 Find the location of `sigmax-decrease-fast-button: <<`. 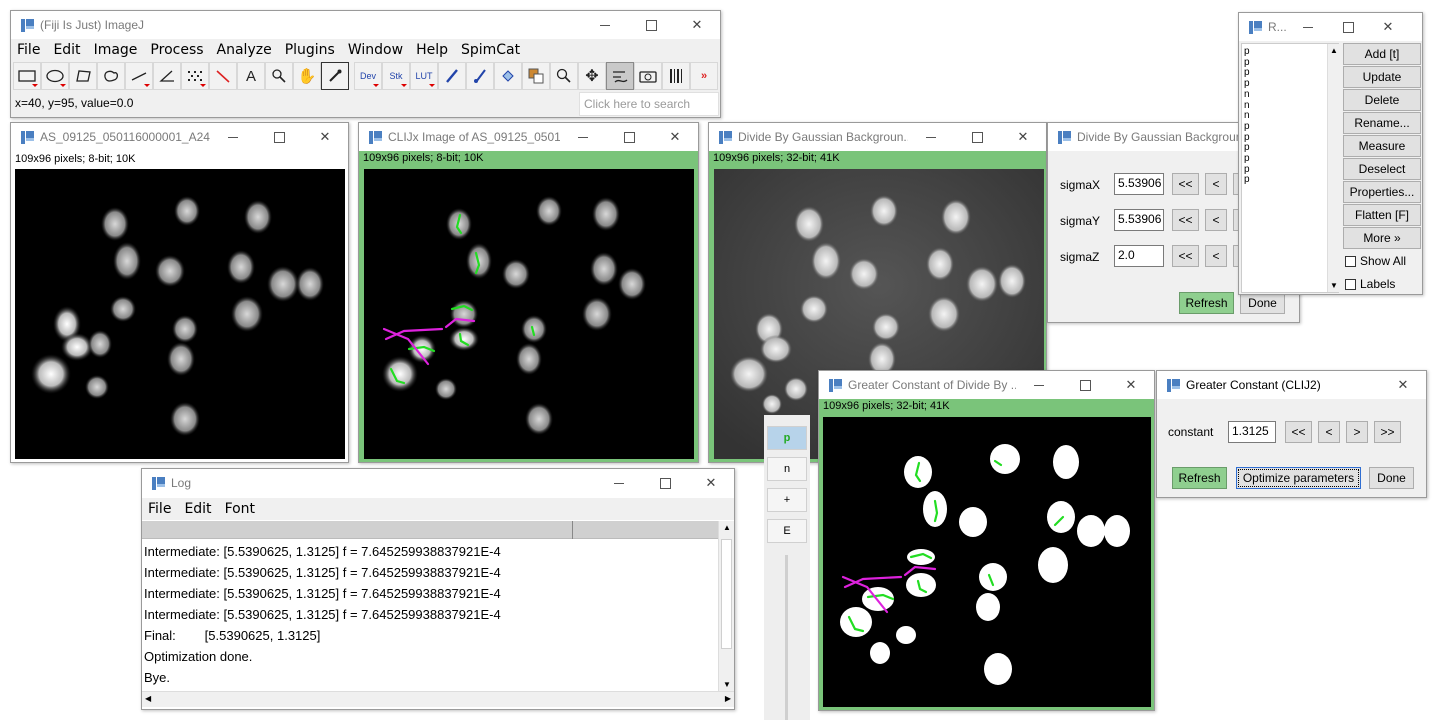

sigmax-decrease-fast-button: << is located at coordinates (1185, 184).